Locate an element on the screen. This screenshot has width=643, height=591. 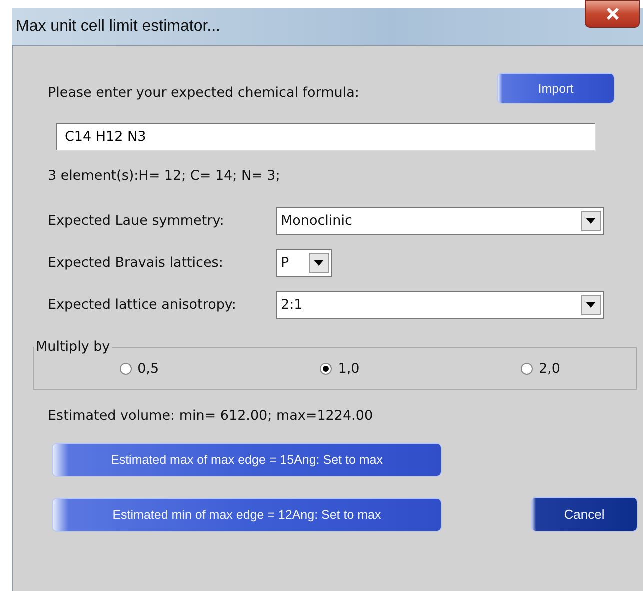
formula-field: C14 H12 N3 is located at coordinates (326, 137).